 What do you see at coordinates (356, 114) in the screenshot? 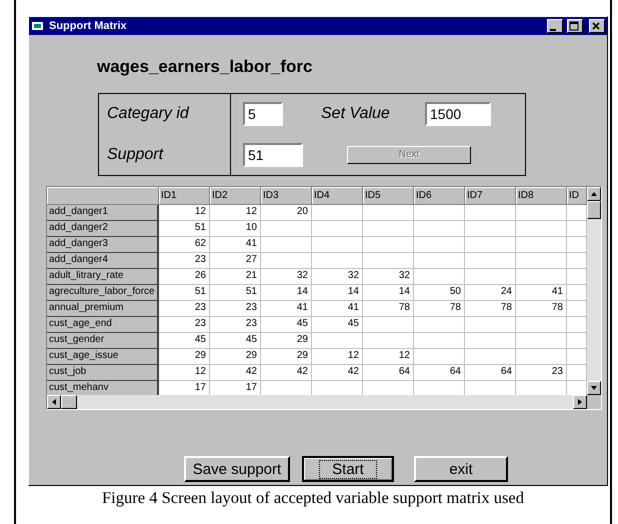
I see `set-value-label: Set Value` at bounding box center [356, 114].